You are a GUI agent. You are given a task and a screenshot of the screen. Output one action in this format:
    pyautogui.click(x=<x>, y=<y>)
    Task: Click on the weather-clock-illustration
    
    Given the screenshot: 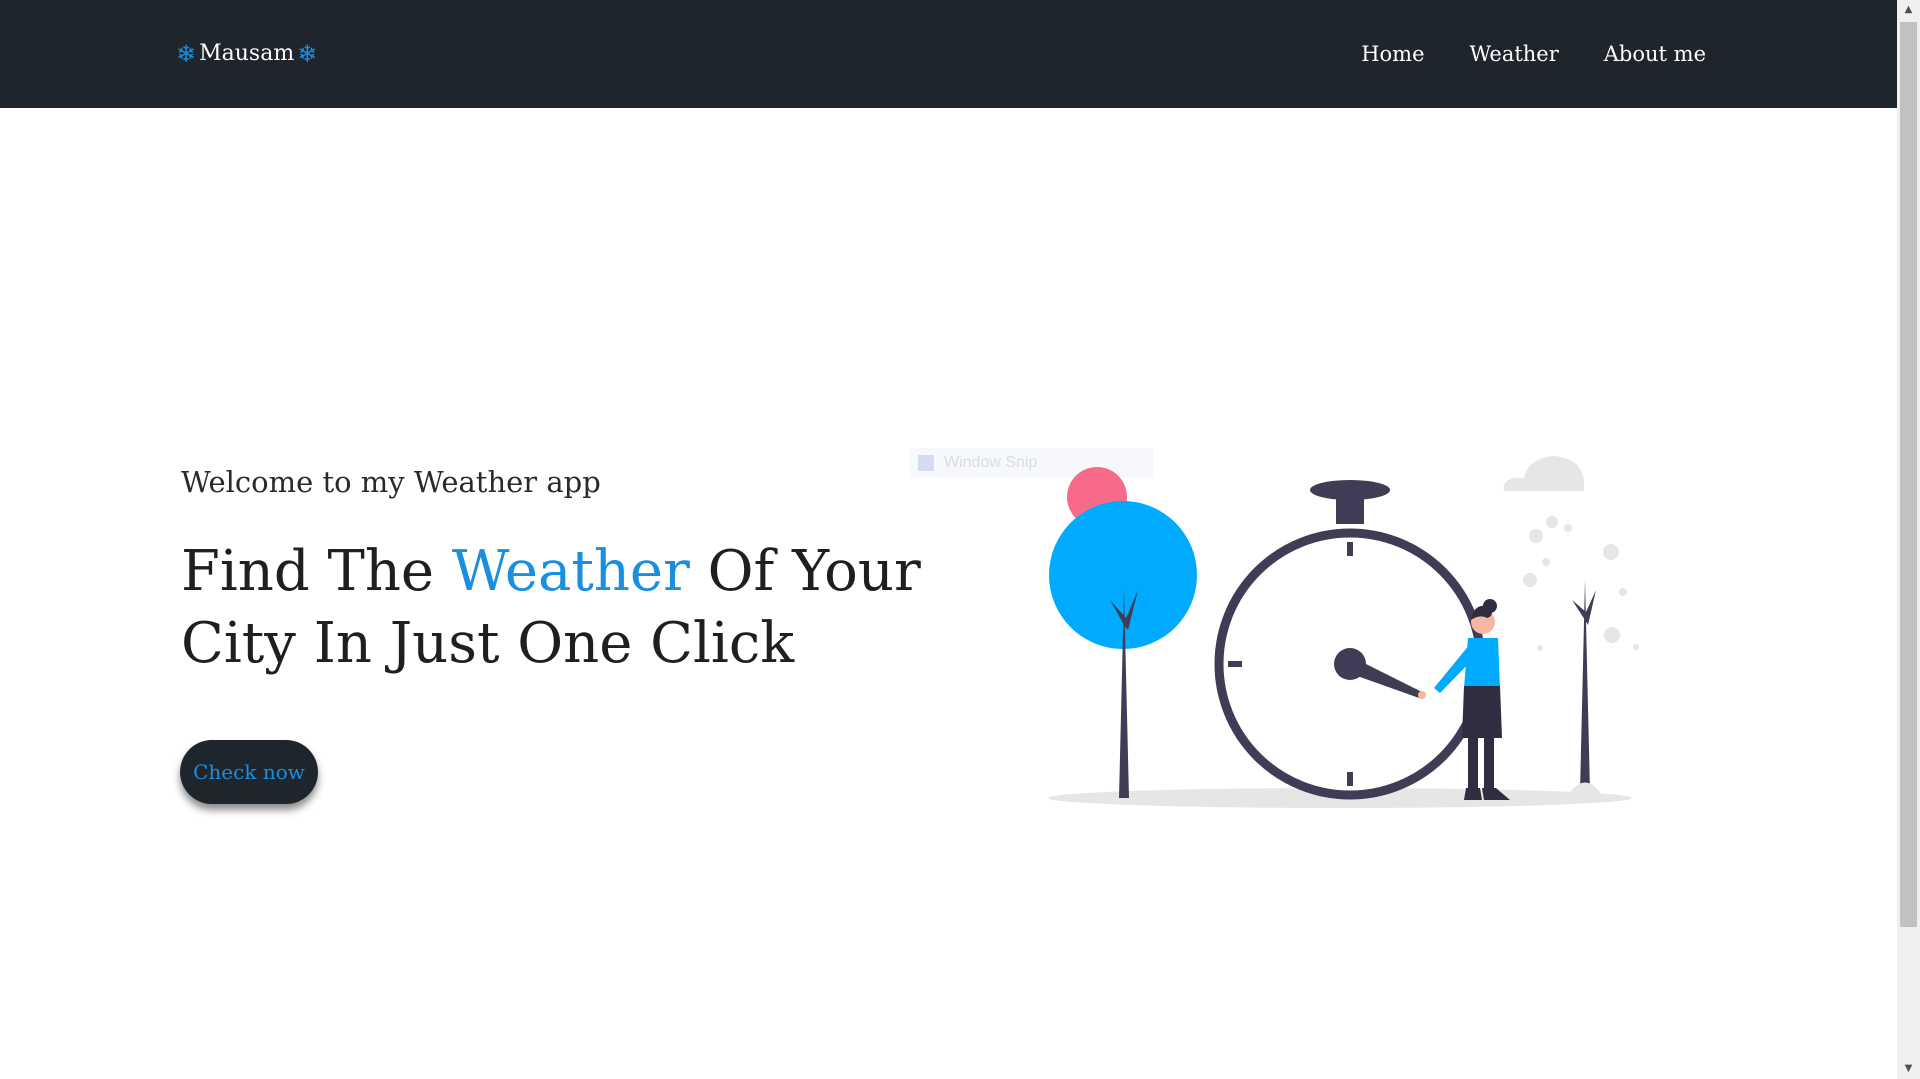 What is the action you would take?
    pyautogui.click(x=1343, y=632)
    